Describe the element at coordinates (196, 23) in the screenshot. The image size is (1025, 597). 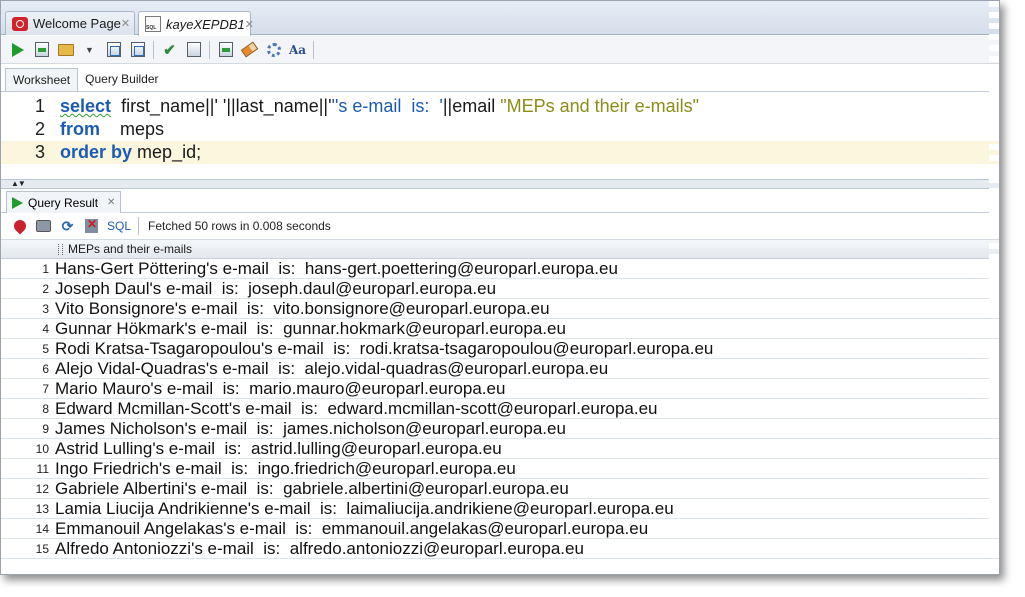
I see `tab-worksheet-connection: kayeXEPDB1 ✕` at that location.